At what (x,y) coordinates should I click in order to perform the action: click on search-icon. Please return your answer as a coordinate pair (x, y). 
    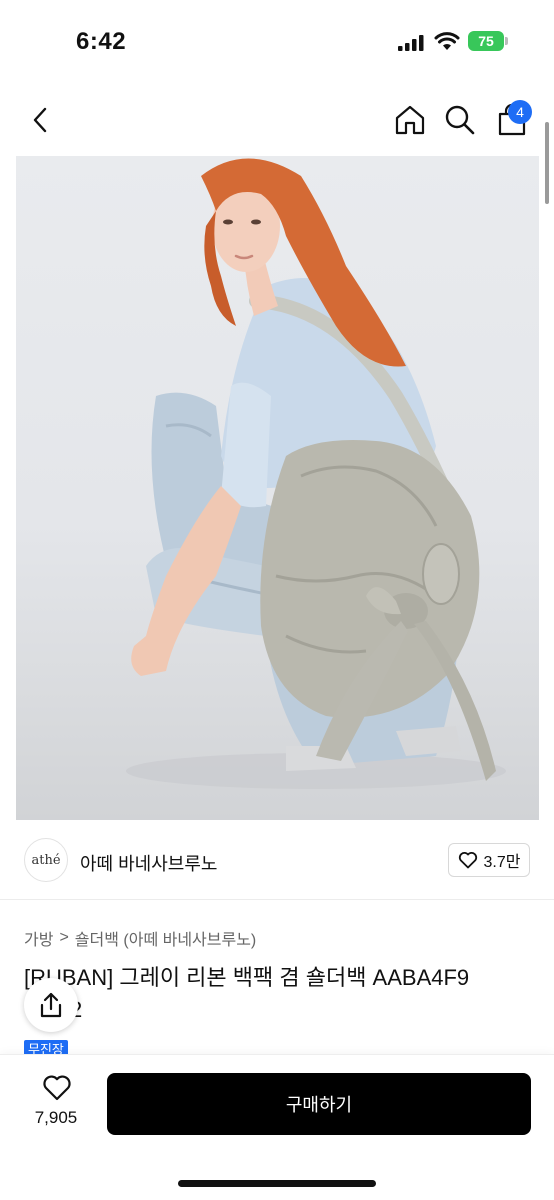
    Looking at the image, I should click on (460, 120).